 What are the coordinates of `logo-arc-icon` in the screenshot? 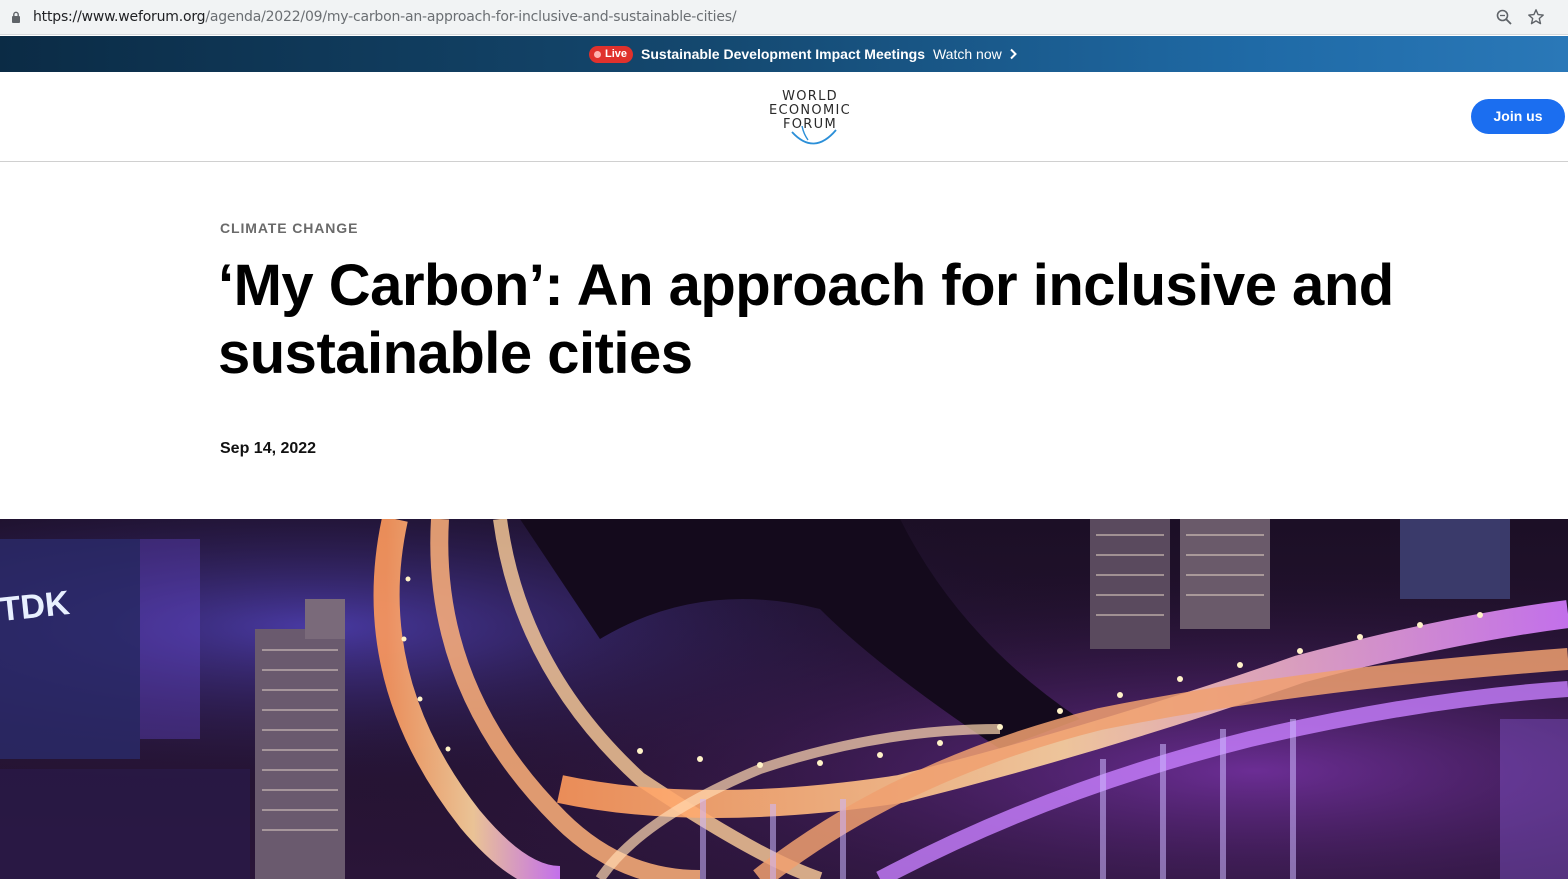 It's located at (814, 135).